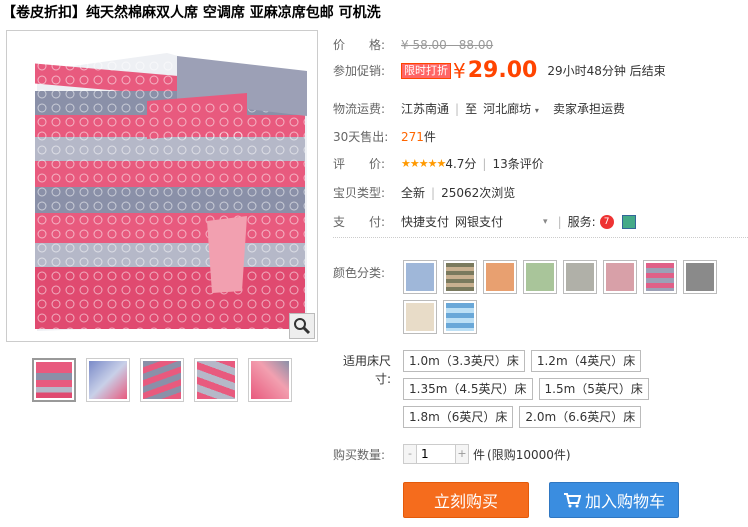 This screenshot has height=527, width=748. I want to click on color-label: 颜色分类:, so click(359, 273).